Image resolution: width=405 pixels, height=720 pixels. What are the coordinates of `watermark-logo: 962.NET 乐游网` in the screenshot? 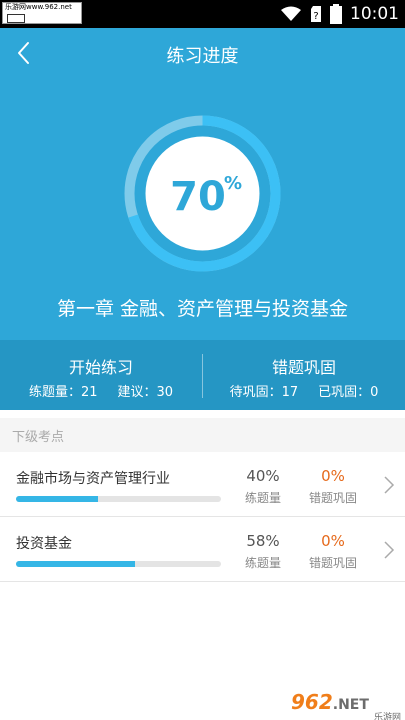 It's located at (346, 705).